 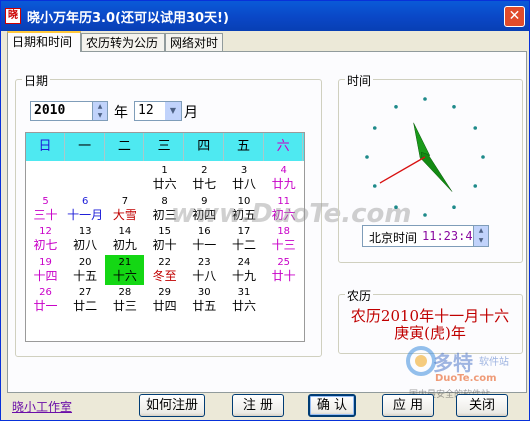 I want to click on lunar-day: 十四, so click(x=45, y=275).